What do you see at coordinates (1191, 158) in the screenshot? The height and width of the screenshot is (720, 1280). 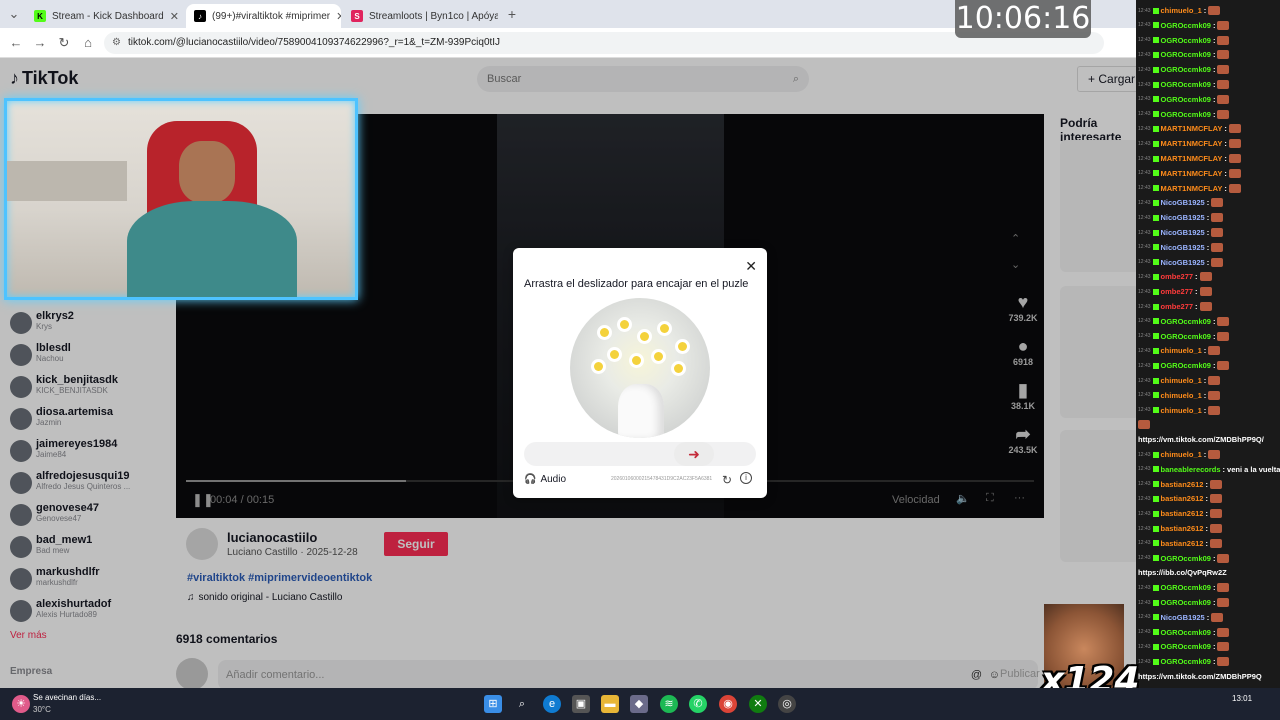 I see `chat-username: MART1NMCFLAY` at bounding box center [1191, 158].